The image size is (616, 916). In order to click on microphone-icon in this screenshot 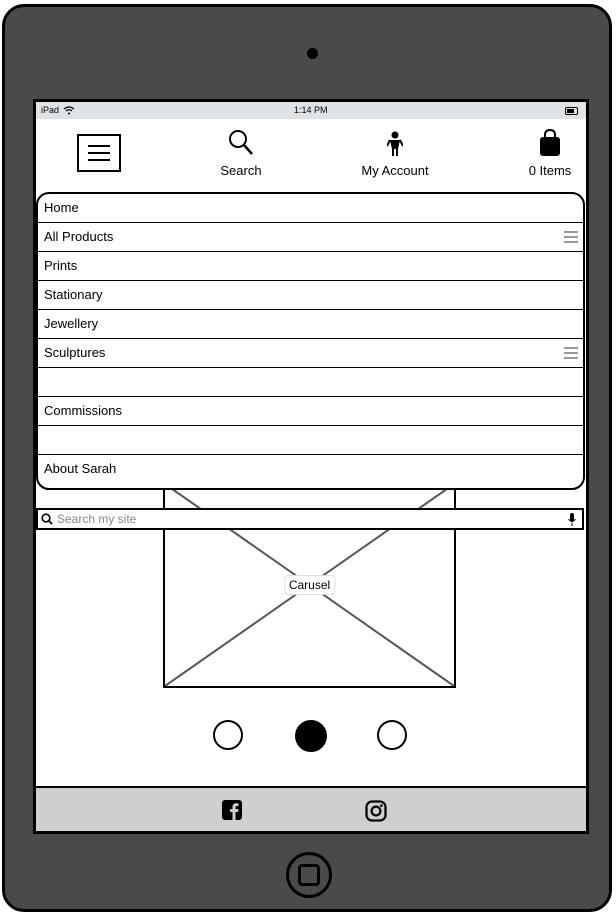, I will do `click(572, 519)`.